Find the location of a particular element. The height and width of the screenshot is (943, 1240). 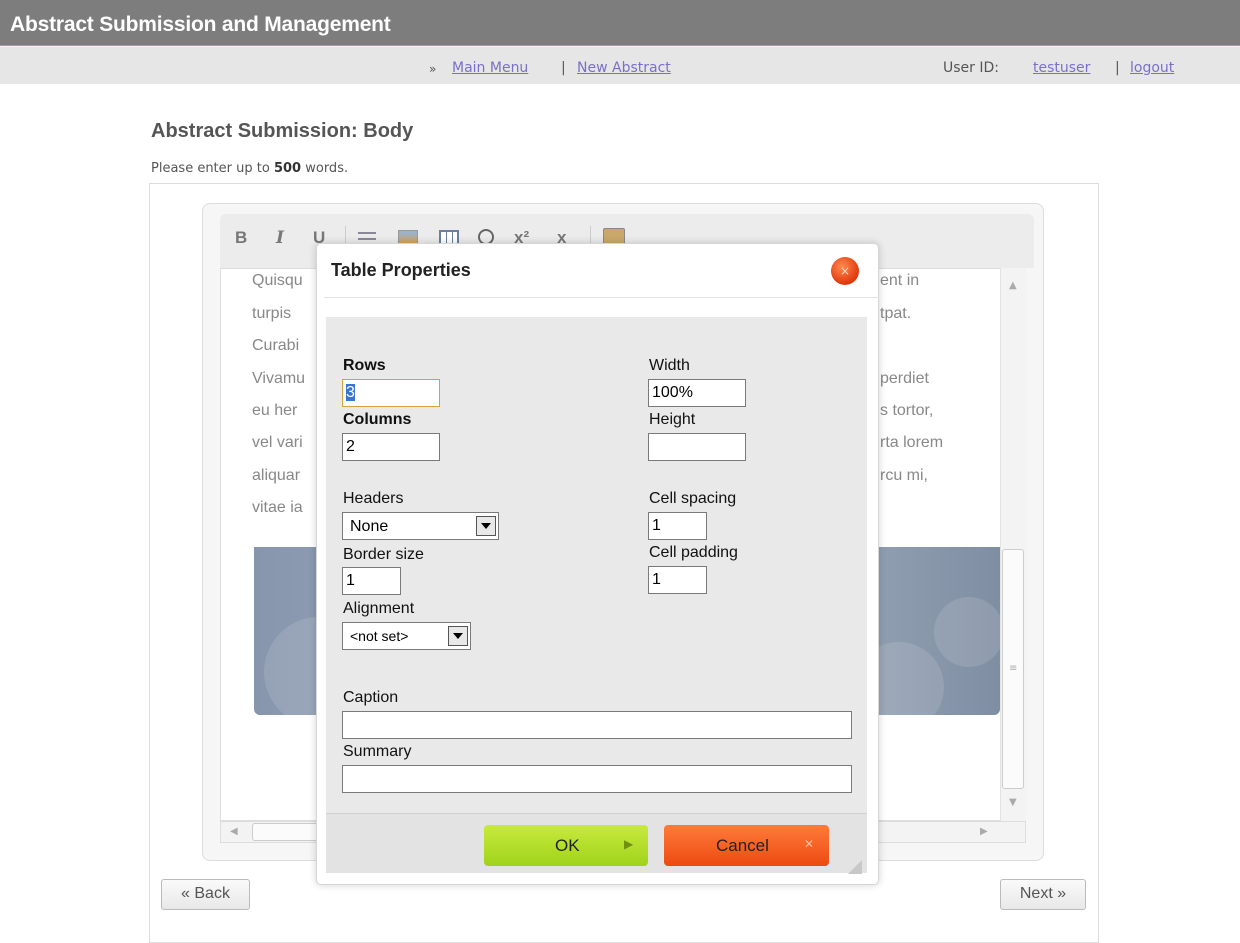

ok-button-label: OK is located at coordinates (567, 845).